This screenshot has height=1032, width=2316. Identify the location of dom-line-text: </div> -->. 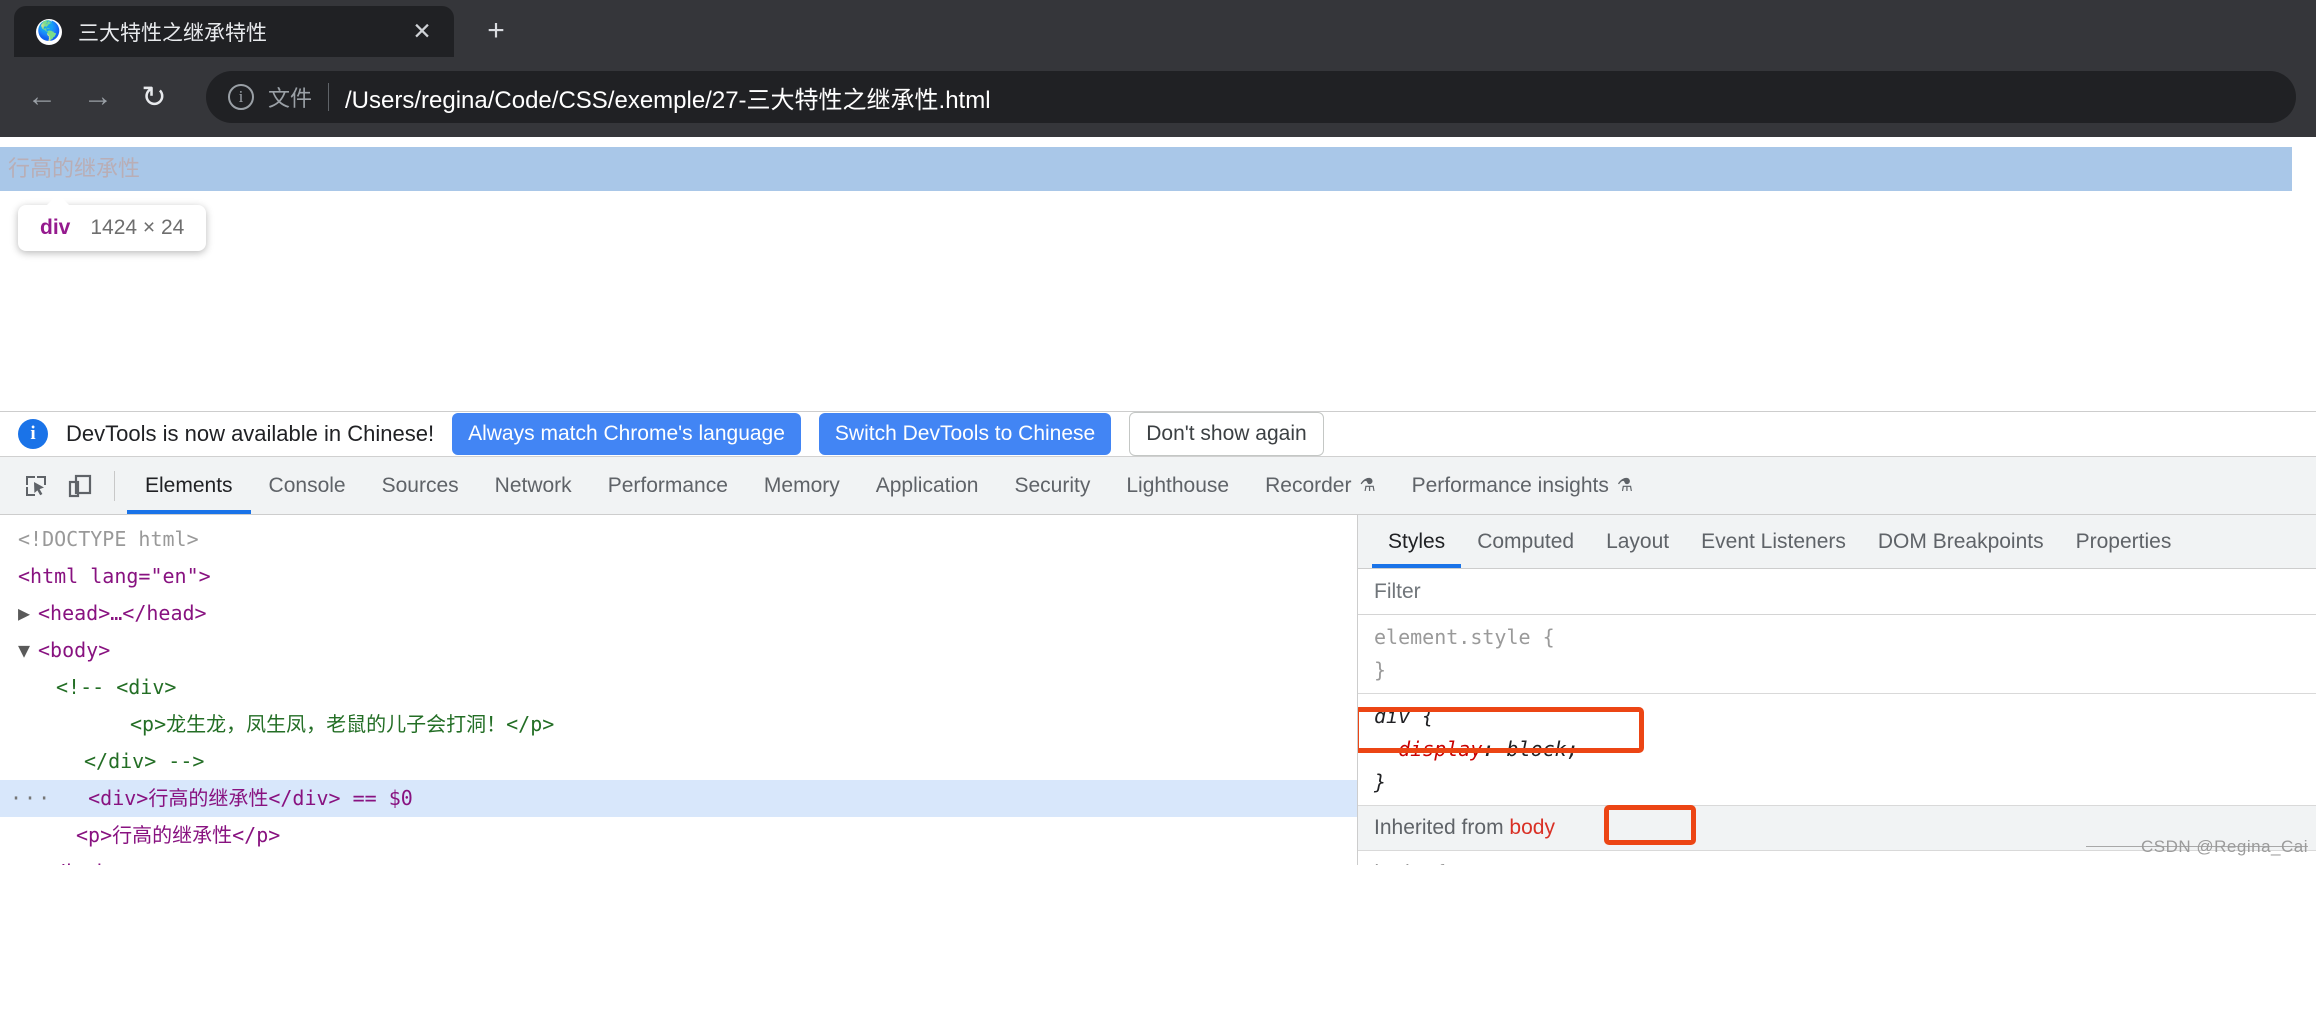
(144, 761).